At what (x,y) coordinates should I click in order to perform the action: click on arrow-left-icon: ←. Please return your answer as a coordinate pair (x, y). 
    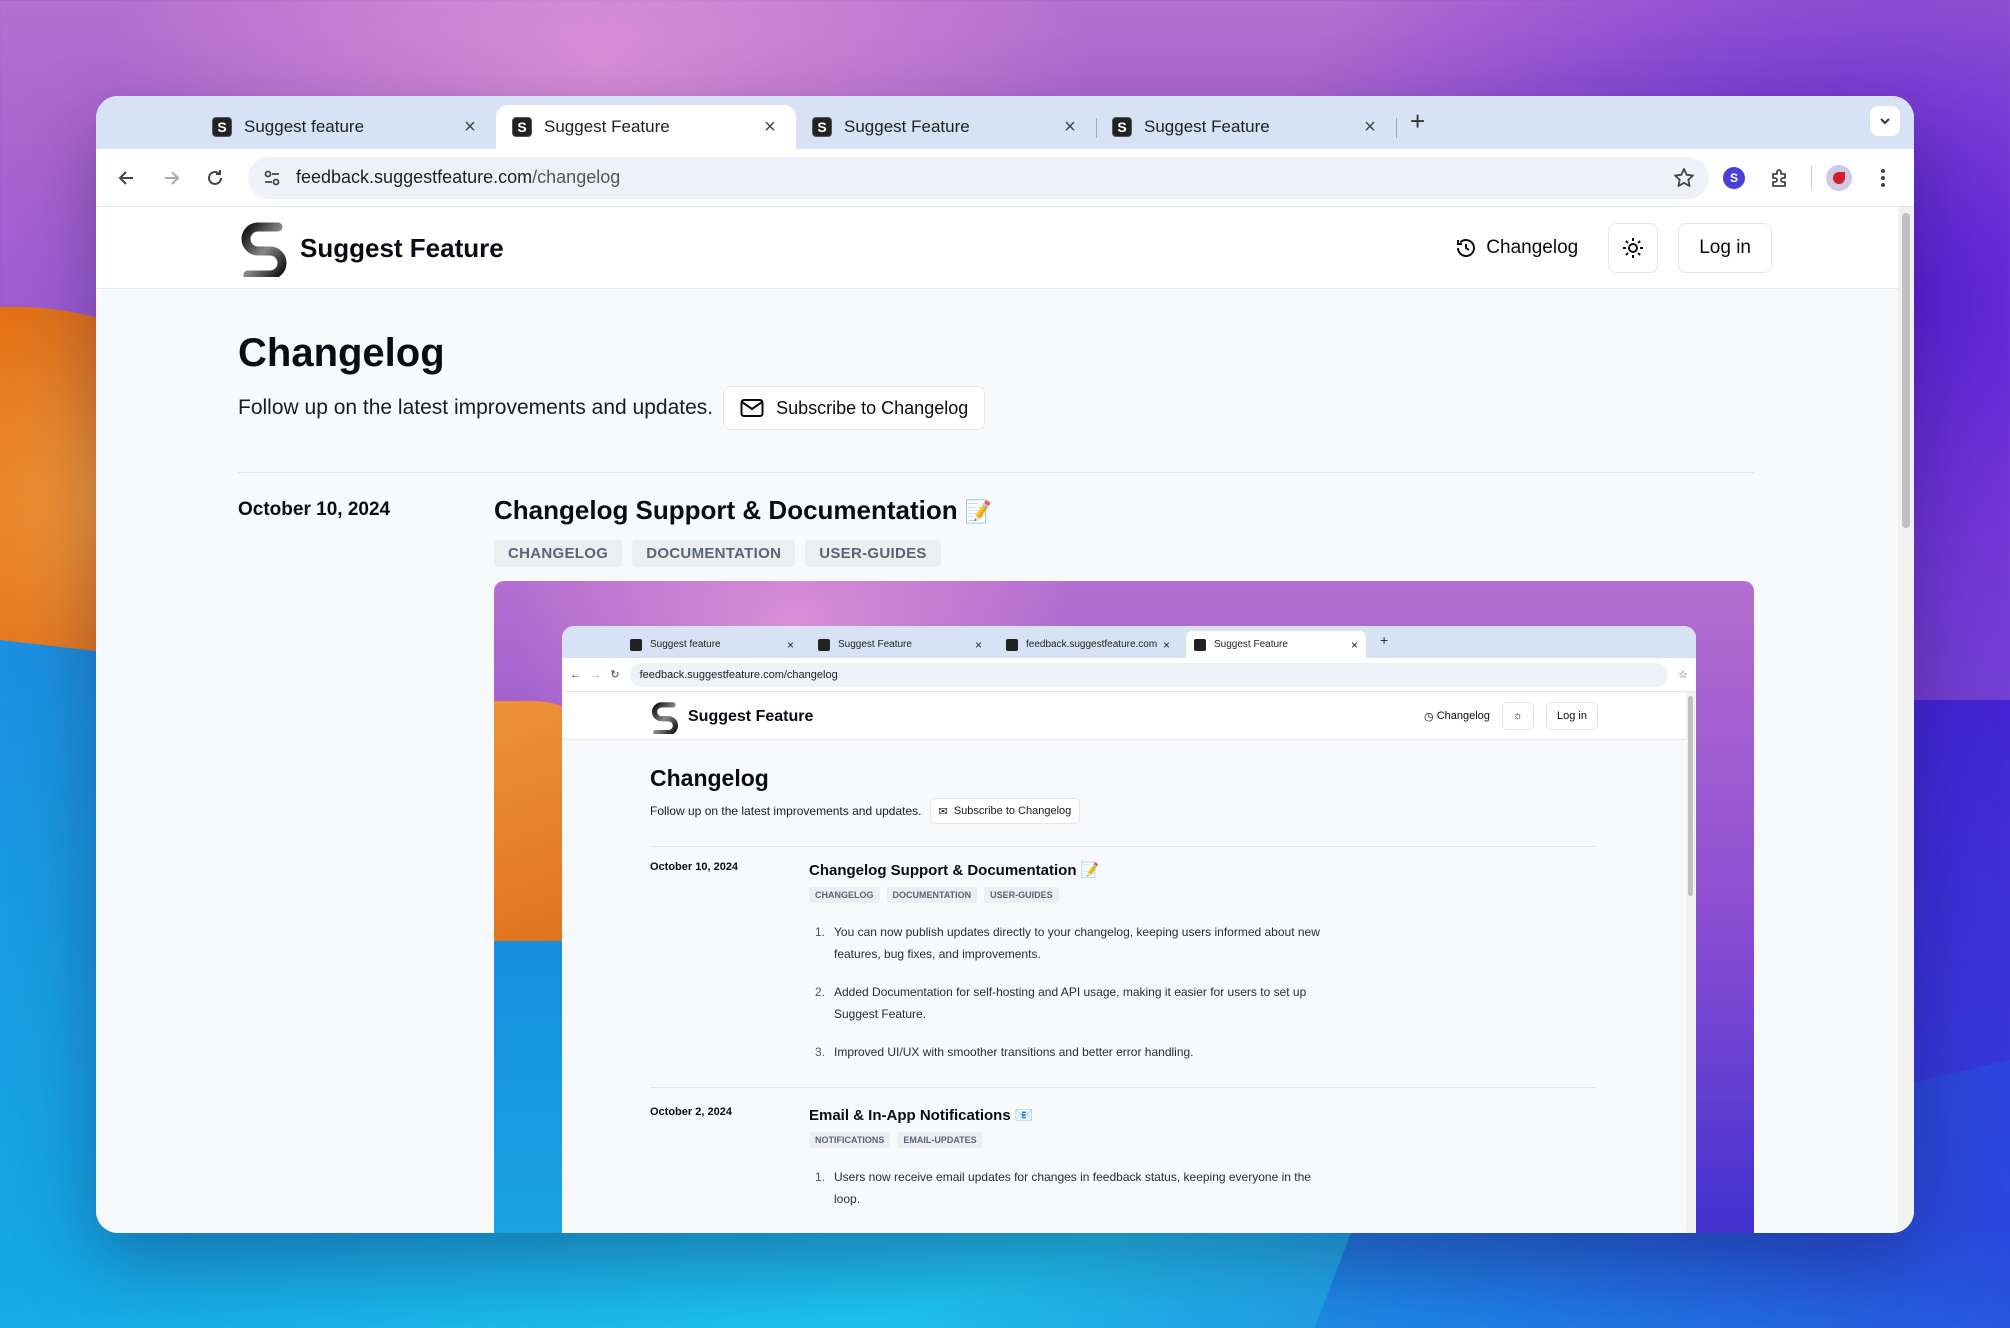
    Looking at the image, I should click on (575, 674).